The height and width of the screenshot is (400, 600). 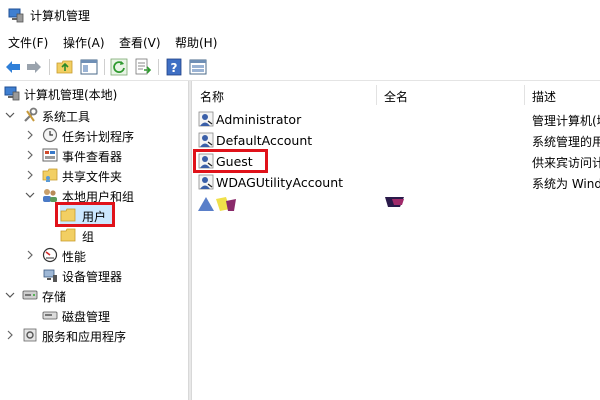 What do you see at coordinates (28, 42) in the screenshot?
I see `menu-file: 文件(F)` at bounding box center [28, 42].